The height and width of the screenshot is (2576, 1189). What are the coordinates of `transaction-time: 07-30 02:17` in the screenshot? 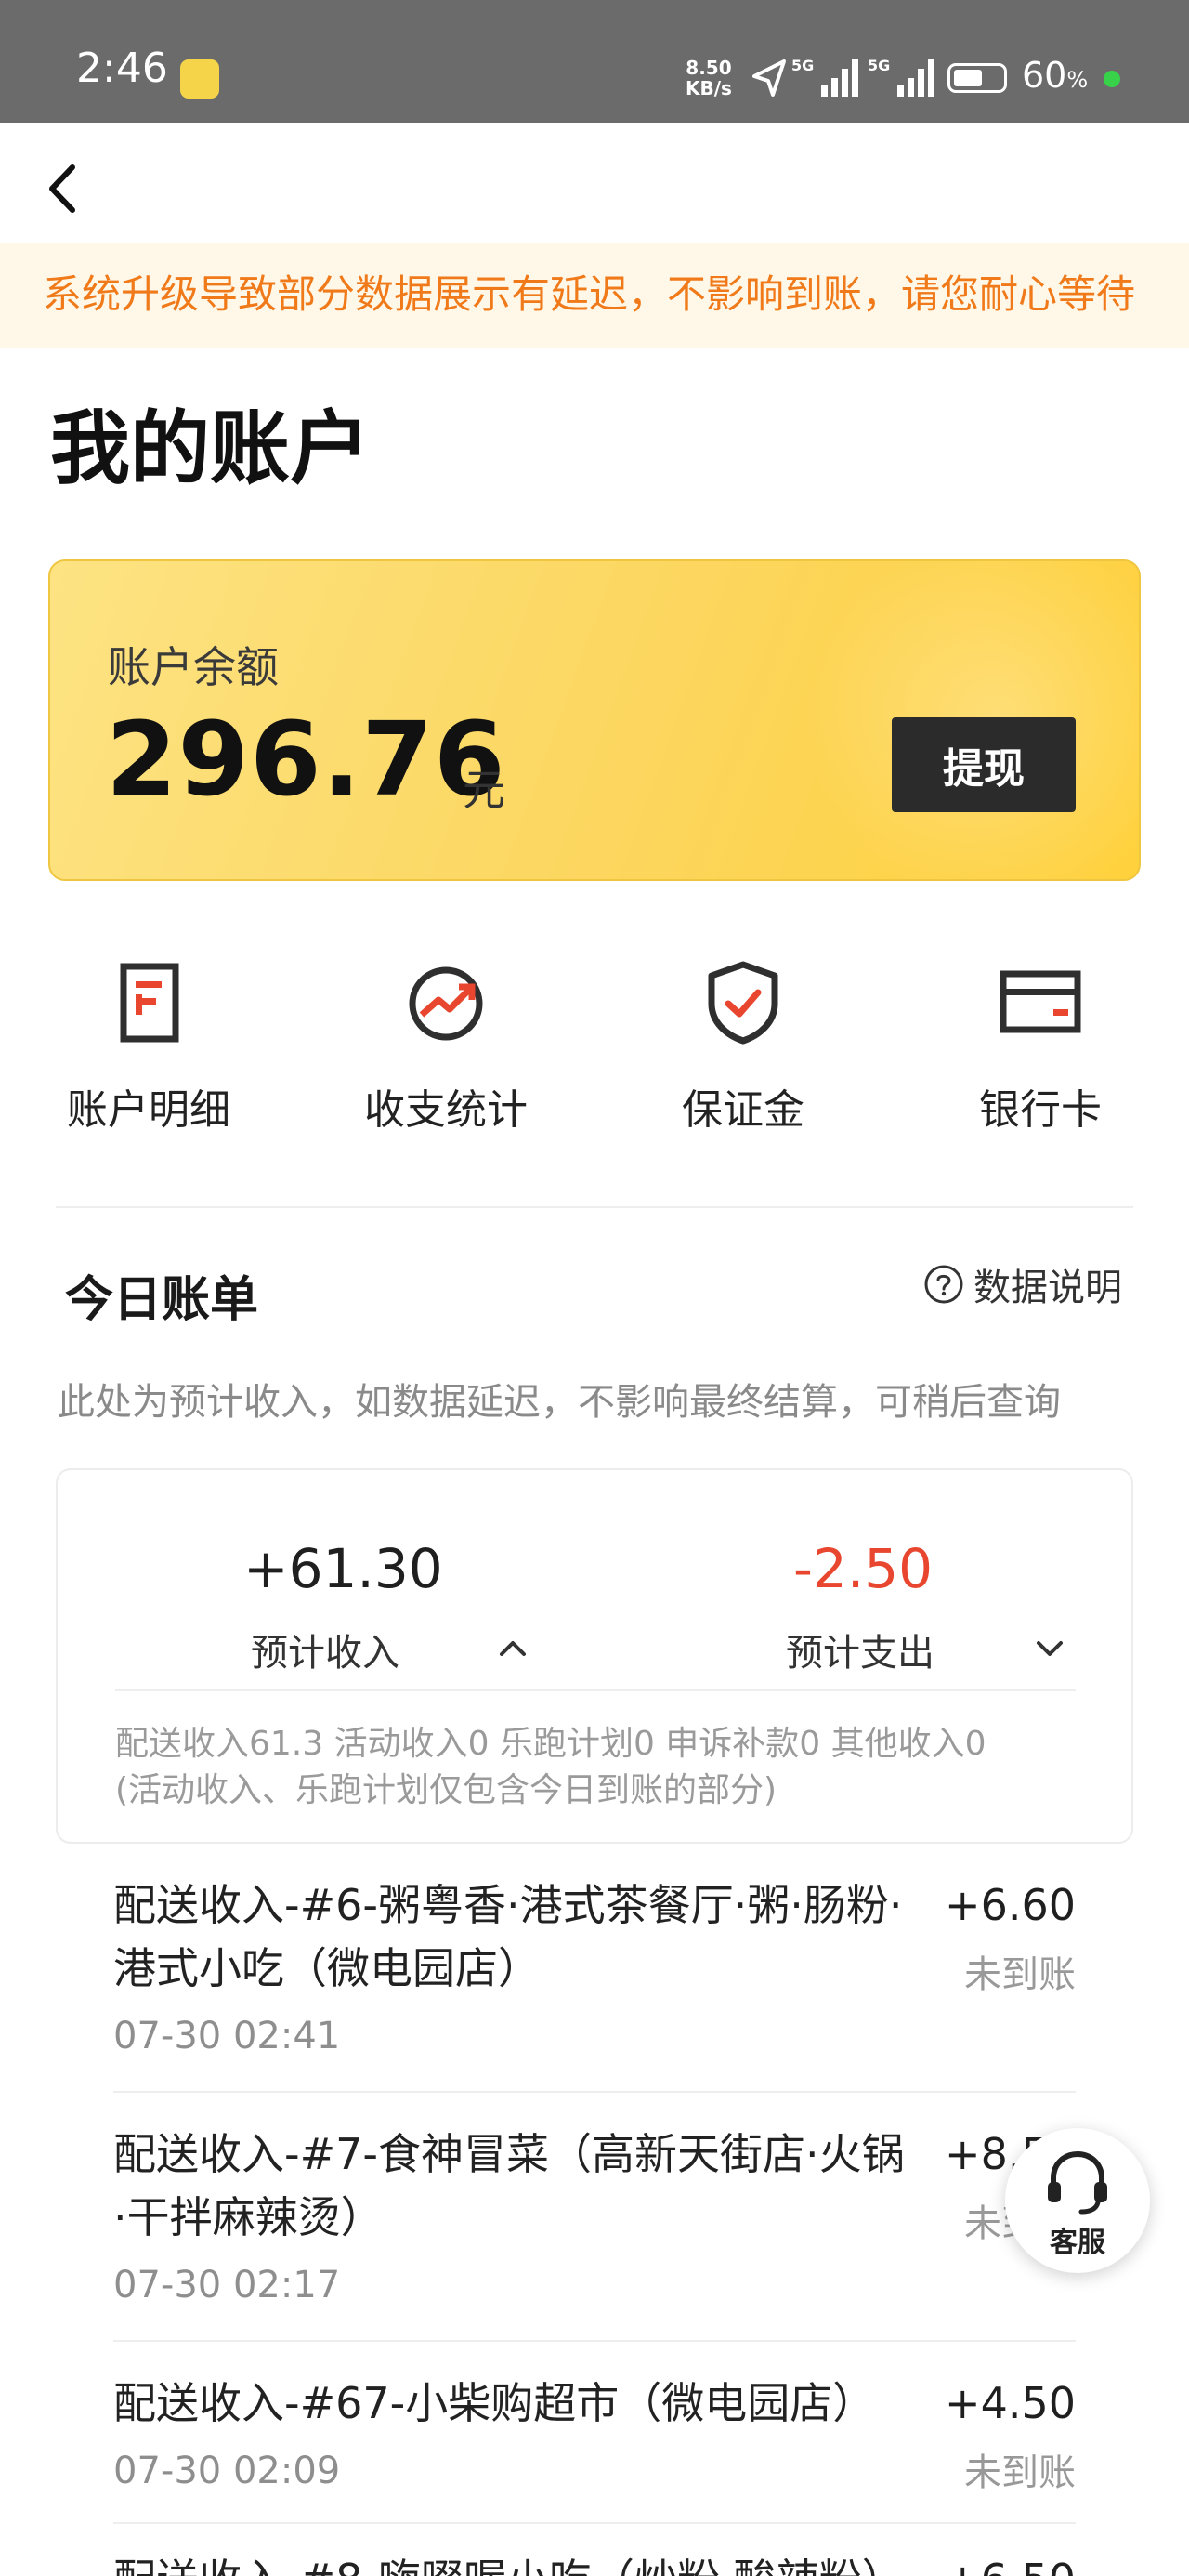 It's located at (227, 2285).